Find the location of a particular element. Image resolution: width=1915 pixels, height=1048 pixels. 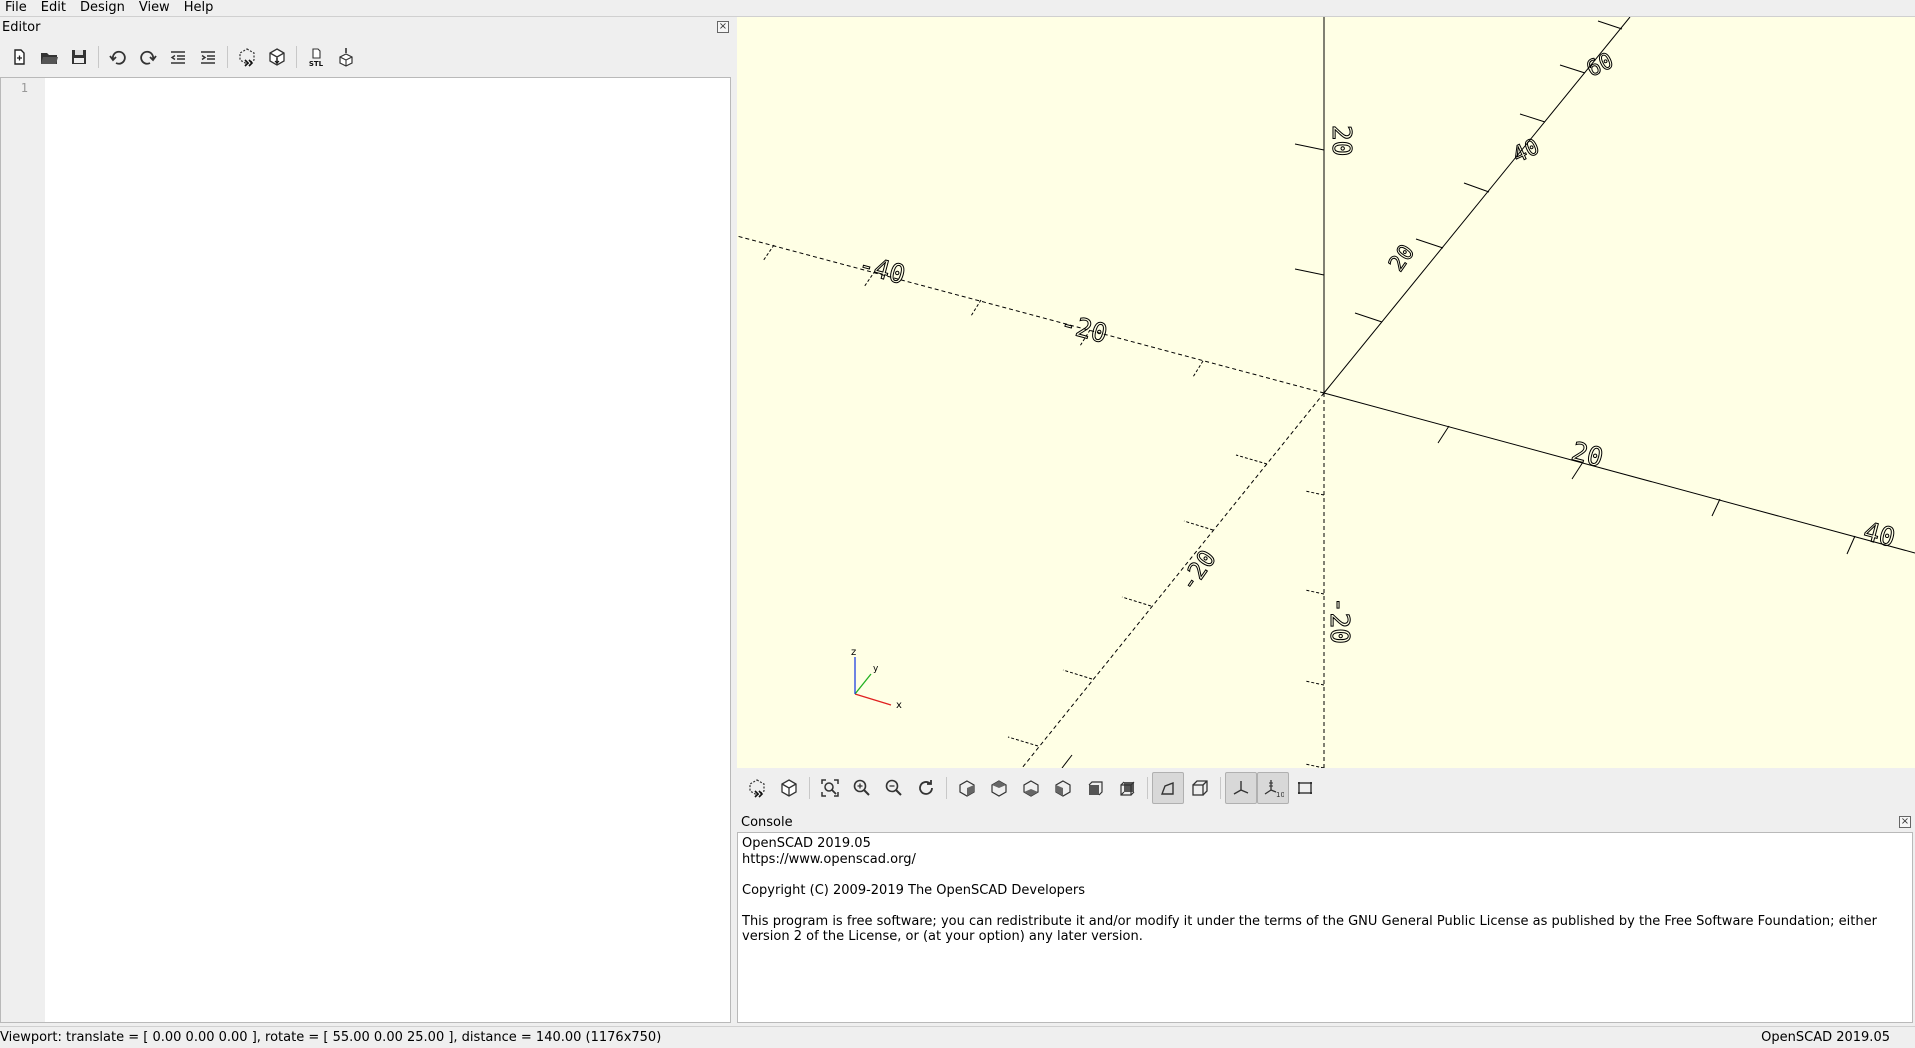

reset-view-icon is located at coordinates (926, 788).